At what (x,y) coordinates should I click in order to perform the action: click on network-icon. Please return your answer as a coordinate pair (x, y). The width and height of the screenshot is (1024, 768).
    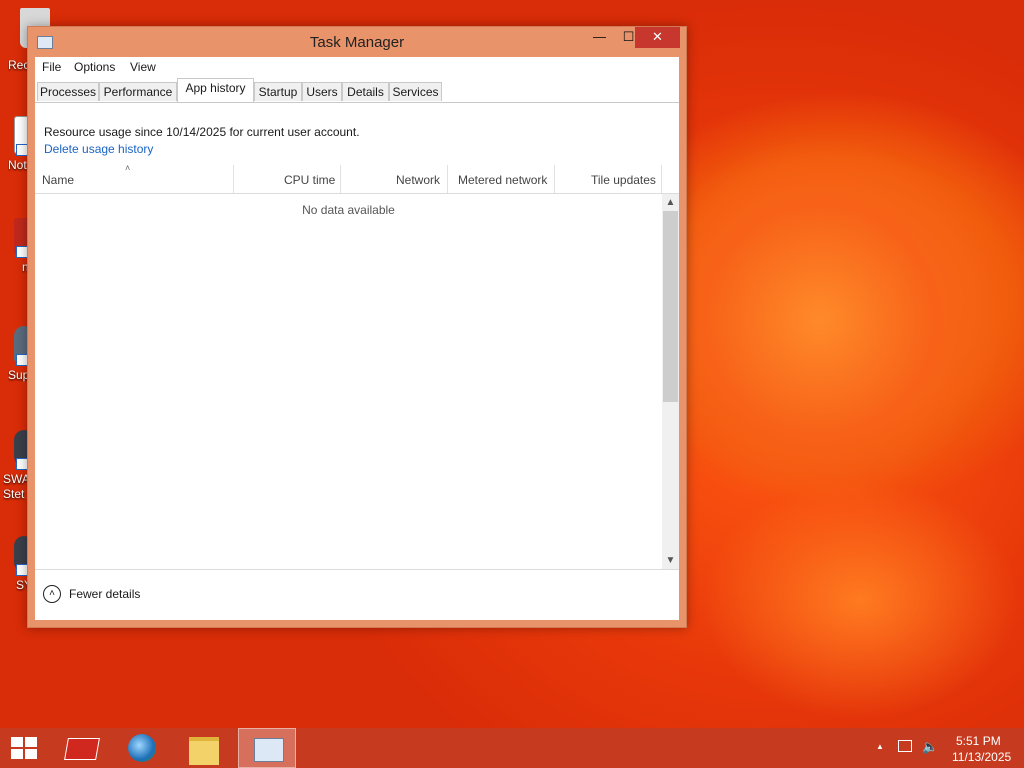
    Looking at the image, I should click on (905, 746).